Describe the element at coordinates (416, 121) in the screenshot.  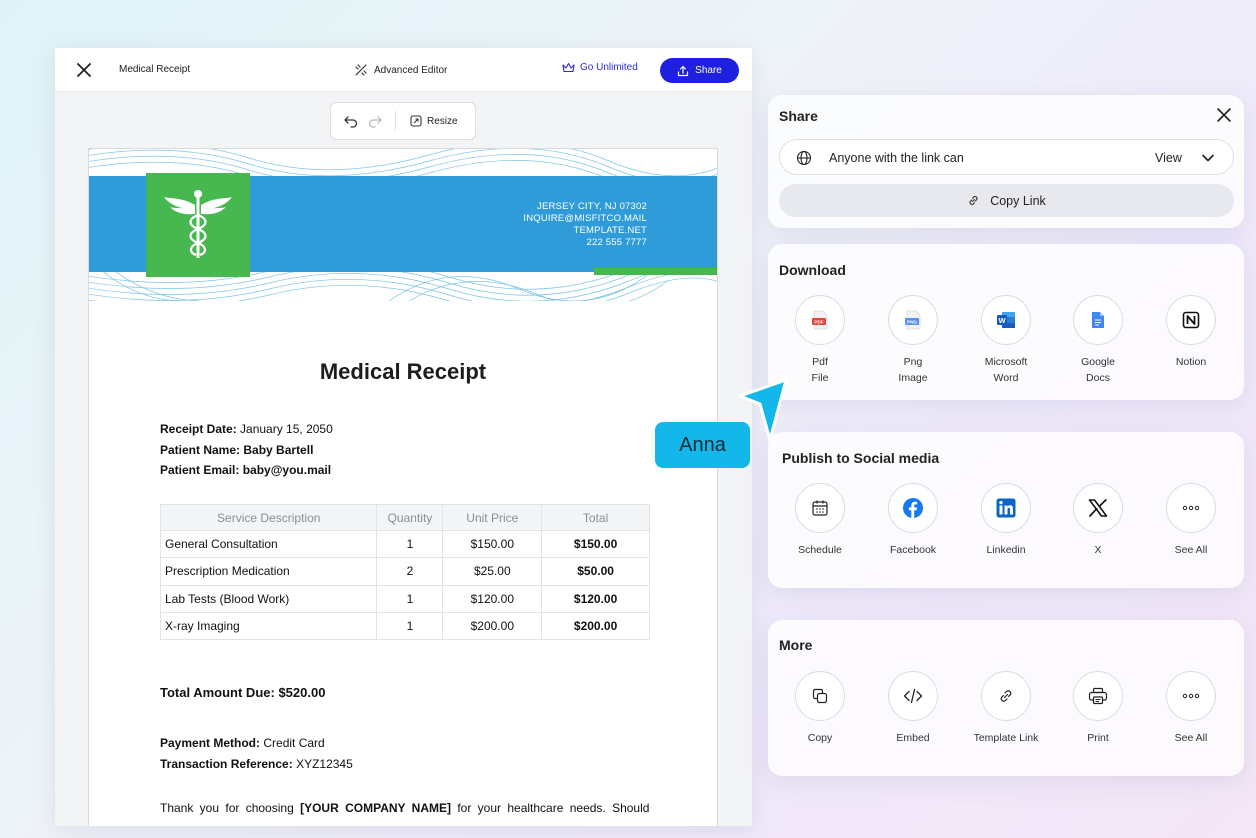
I see `resize-icon` at that location.